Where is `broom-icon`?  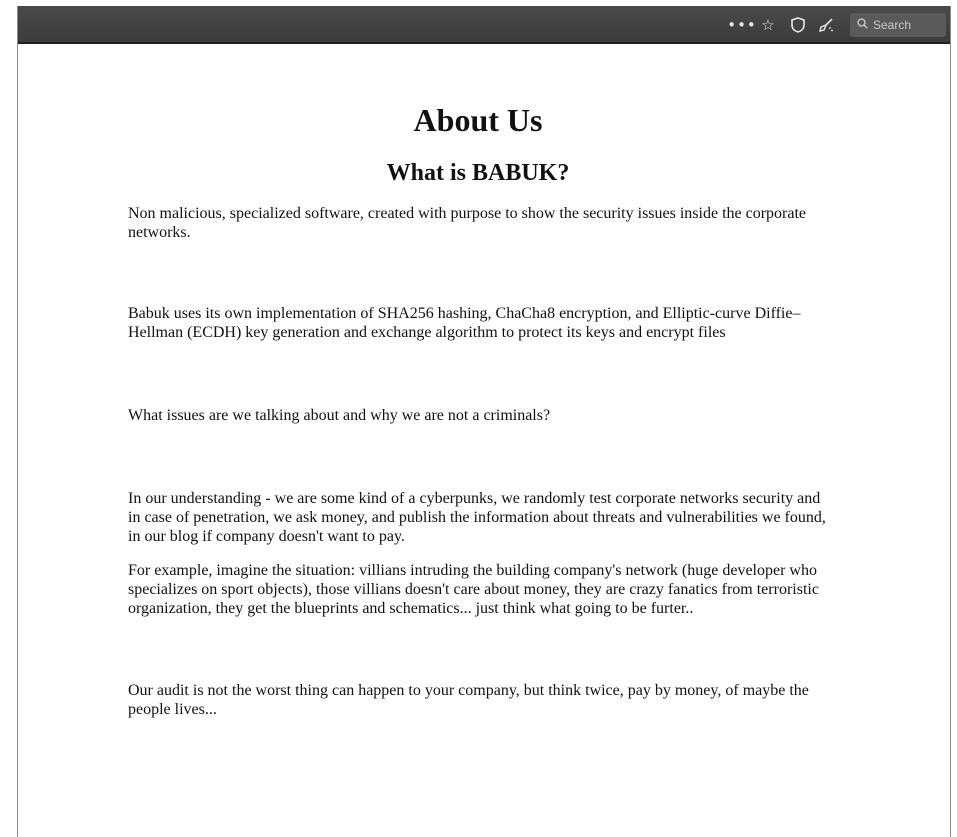
broom-icon is located at coordinates (826, 25).